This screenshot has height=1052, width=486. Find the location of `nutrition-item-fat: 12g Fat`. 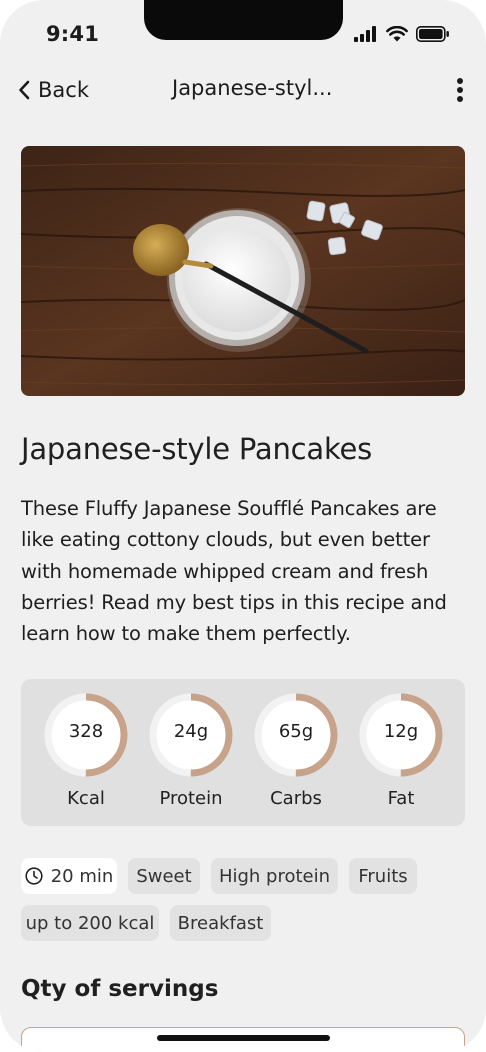

nutrition-item-fat: 12g Fat is located at coordinates (401, 756).